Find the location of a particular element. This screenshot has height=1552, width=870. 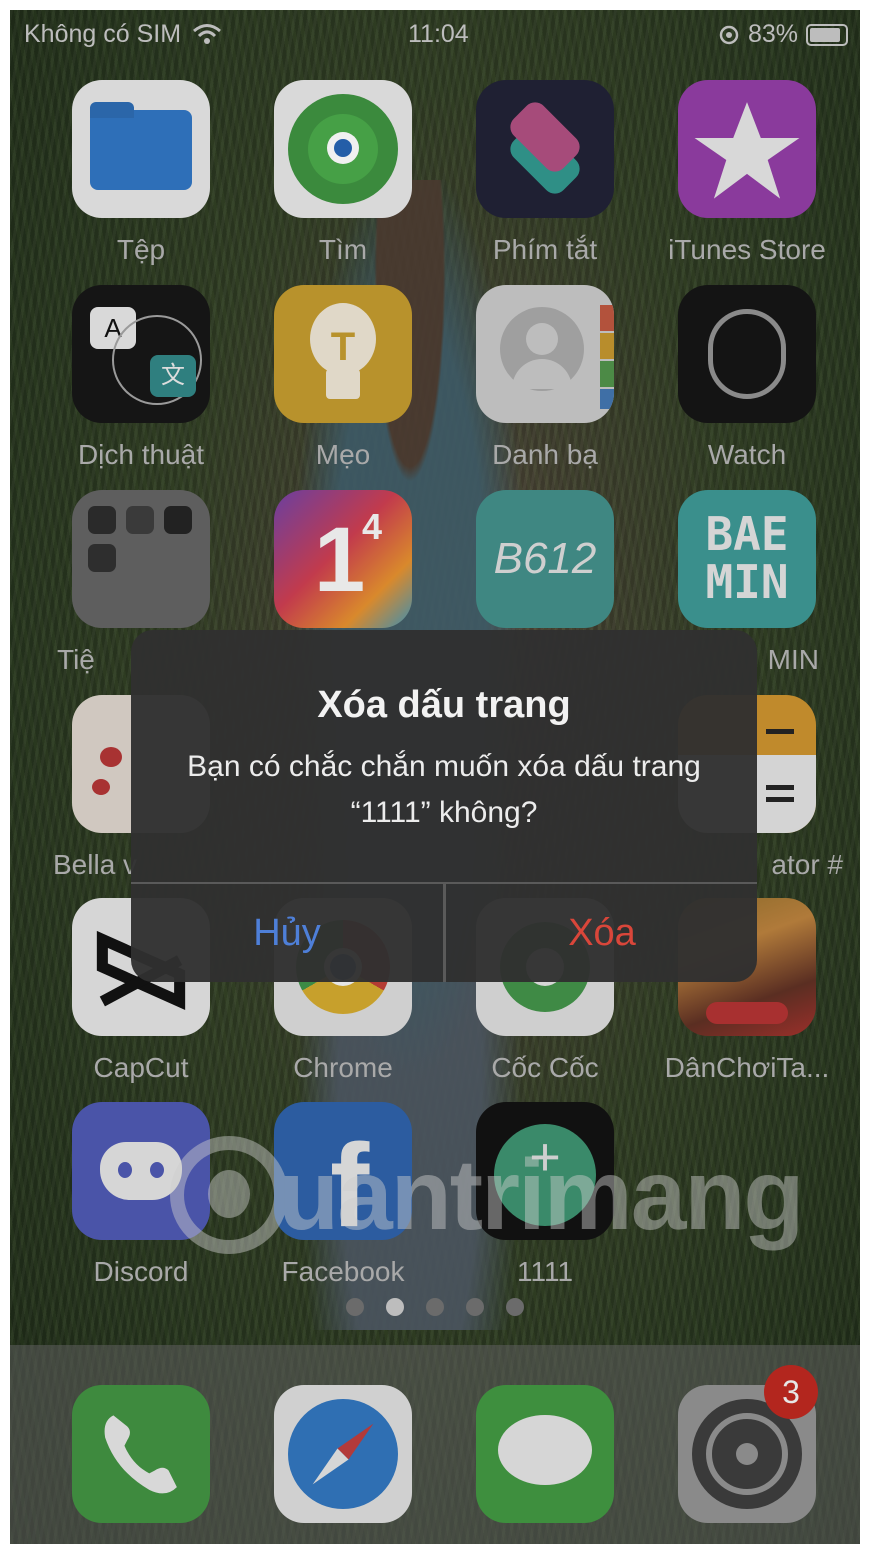

app-contacts: Danh bạ is located at coordinates (545, 378).